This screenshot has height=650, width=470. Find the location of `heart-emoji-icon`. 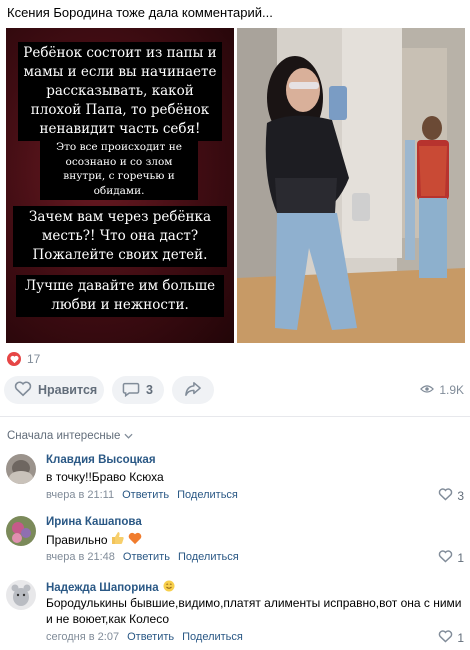

heart-emoji-icon is located at coordinates (135, 540).